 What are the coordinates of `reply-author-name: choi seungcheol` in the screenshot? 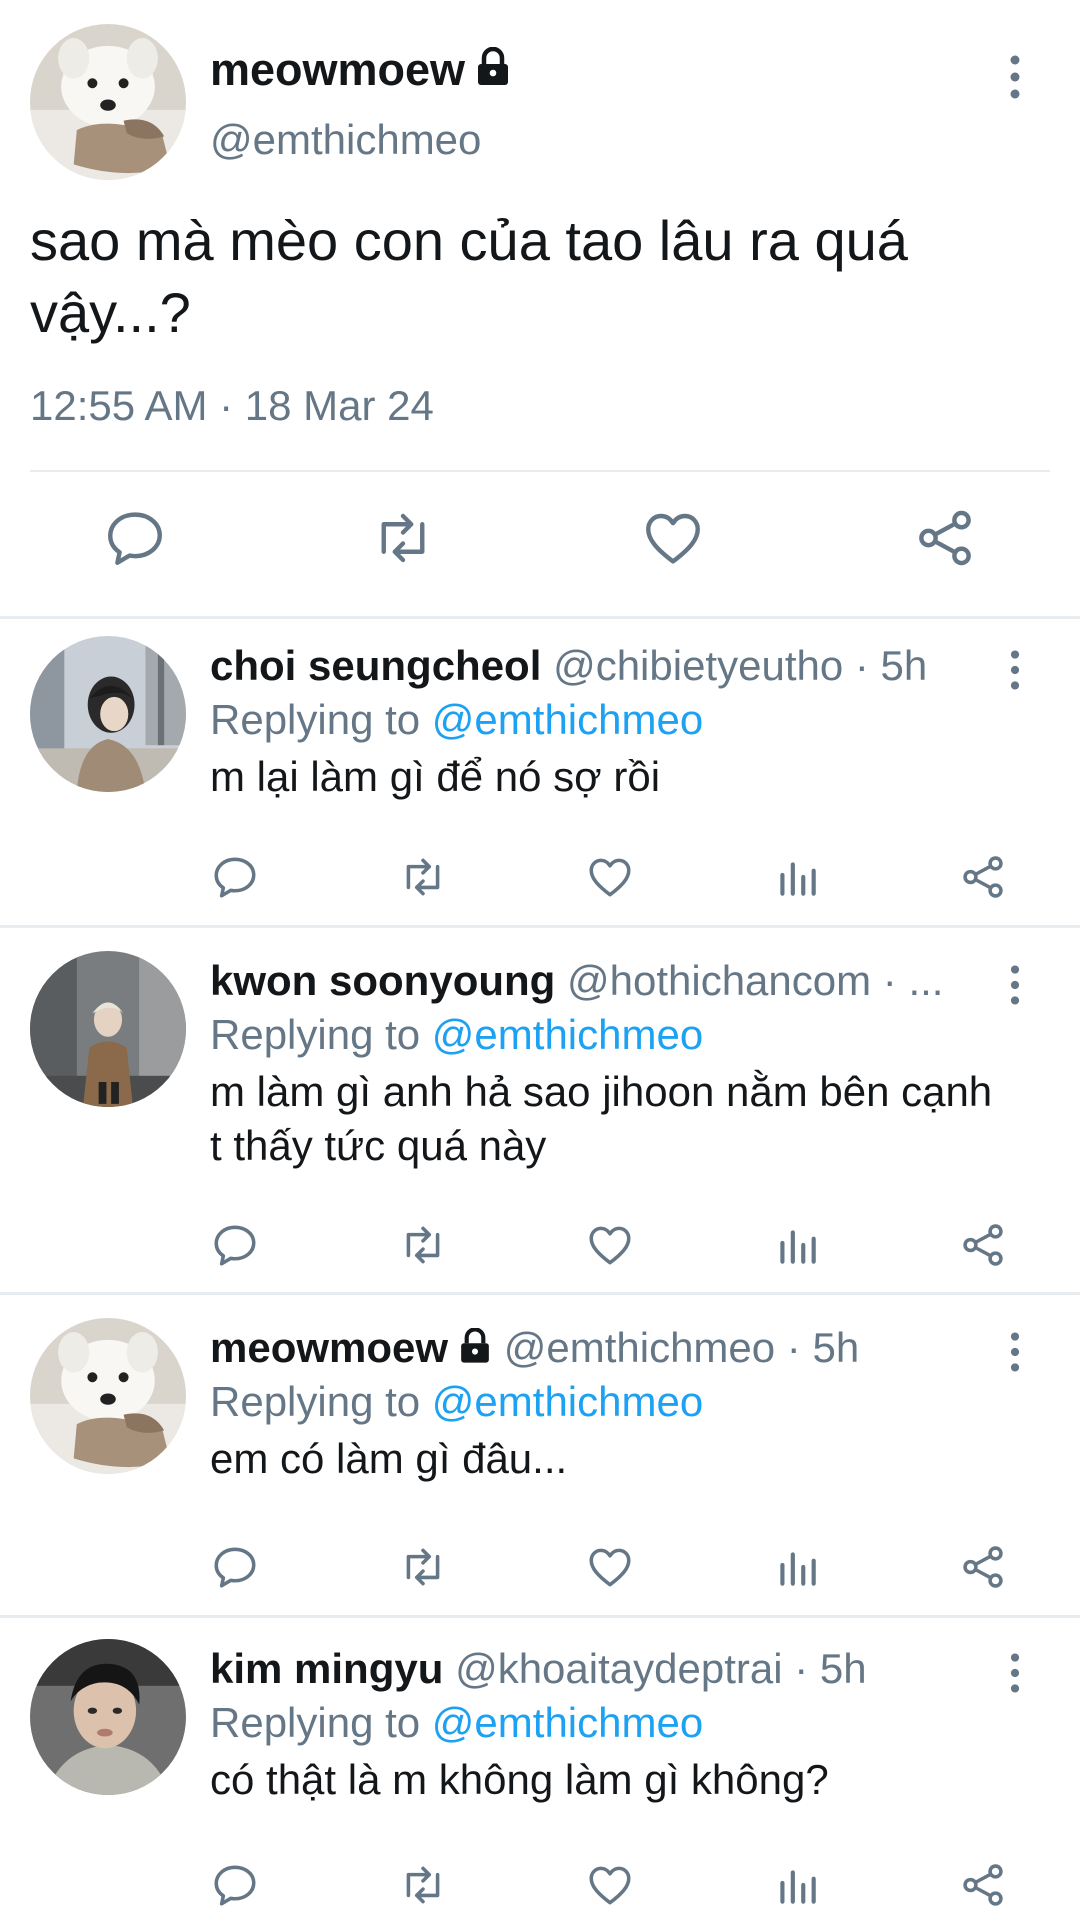 It's located at (375, 665).